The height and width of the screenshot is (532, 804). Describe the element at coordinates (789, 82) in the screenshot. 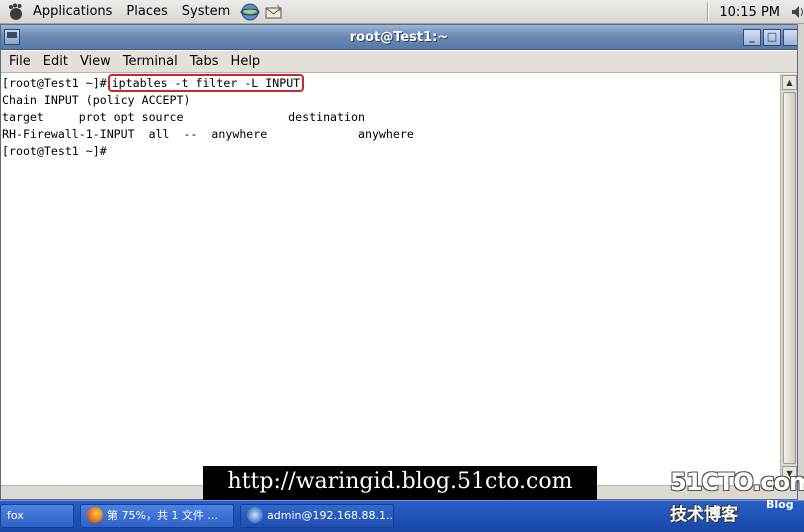

I see `scroll-up-icon: ▲` at that location.